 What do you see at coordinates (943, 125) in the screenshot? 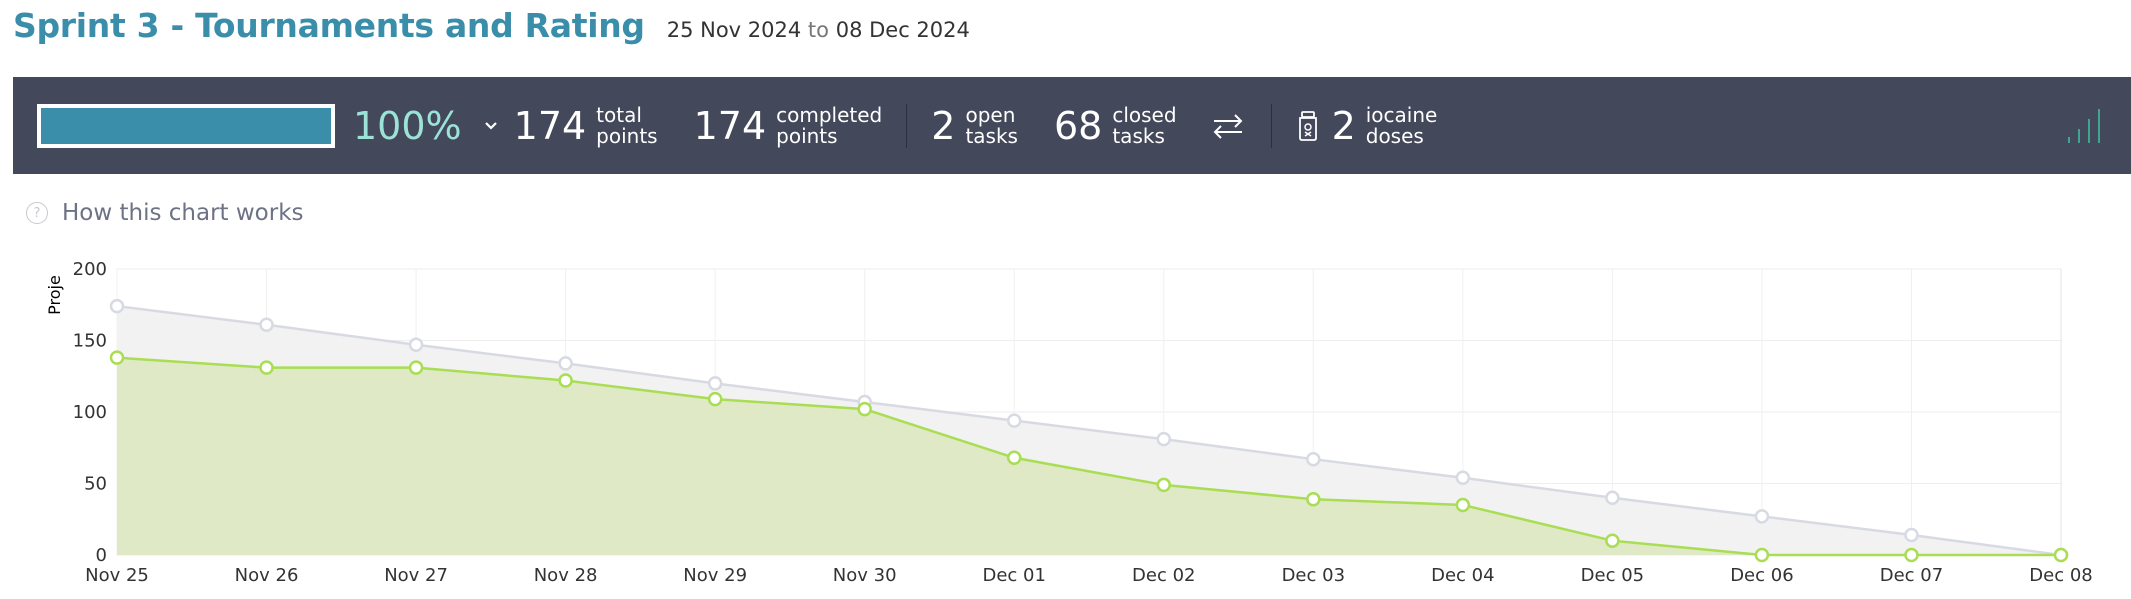
I see `open-tasks-value: 2` at bounding box center [943, 125].